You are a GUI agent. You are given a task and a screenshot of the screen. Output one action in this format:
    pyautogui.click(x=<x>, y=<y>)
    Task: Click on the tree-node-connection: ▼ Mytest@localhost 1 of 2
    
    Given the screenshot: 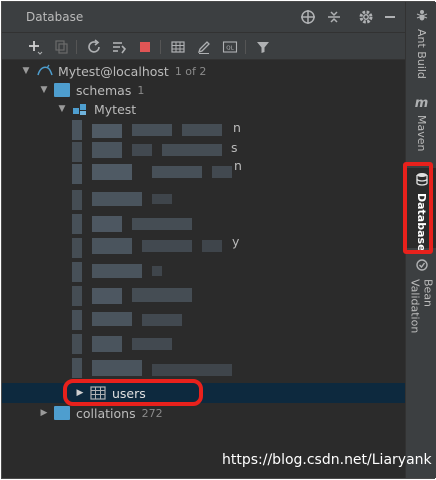 What is the action you would take?
    pyautogui.click(x=203, y=71)
    